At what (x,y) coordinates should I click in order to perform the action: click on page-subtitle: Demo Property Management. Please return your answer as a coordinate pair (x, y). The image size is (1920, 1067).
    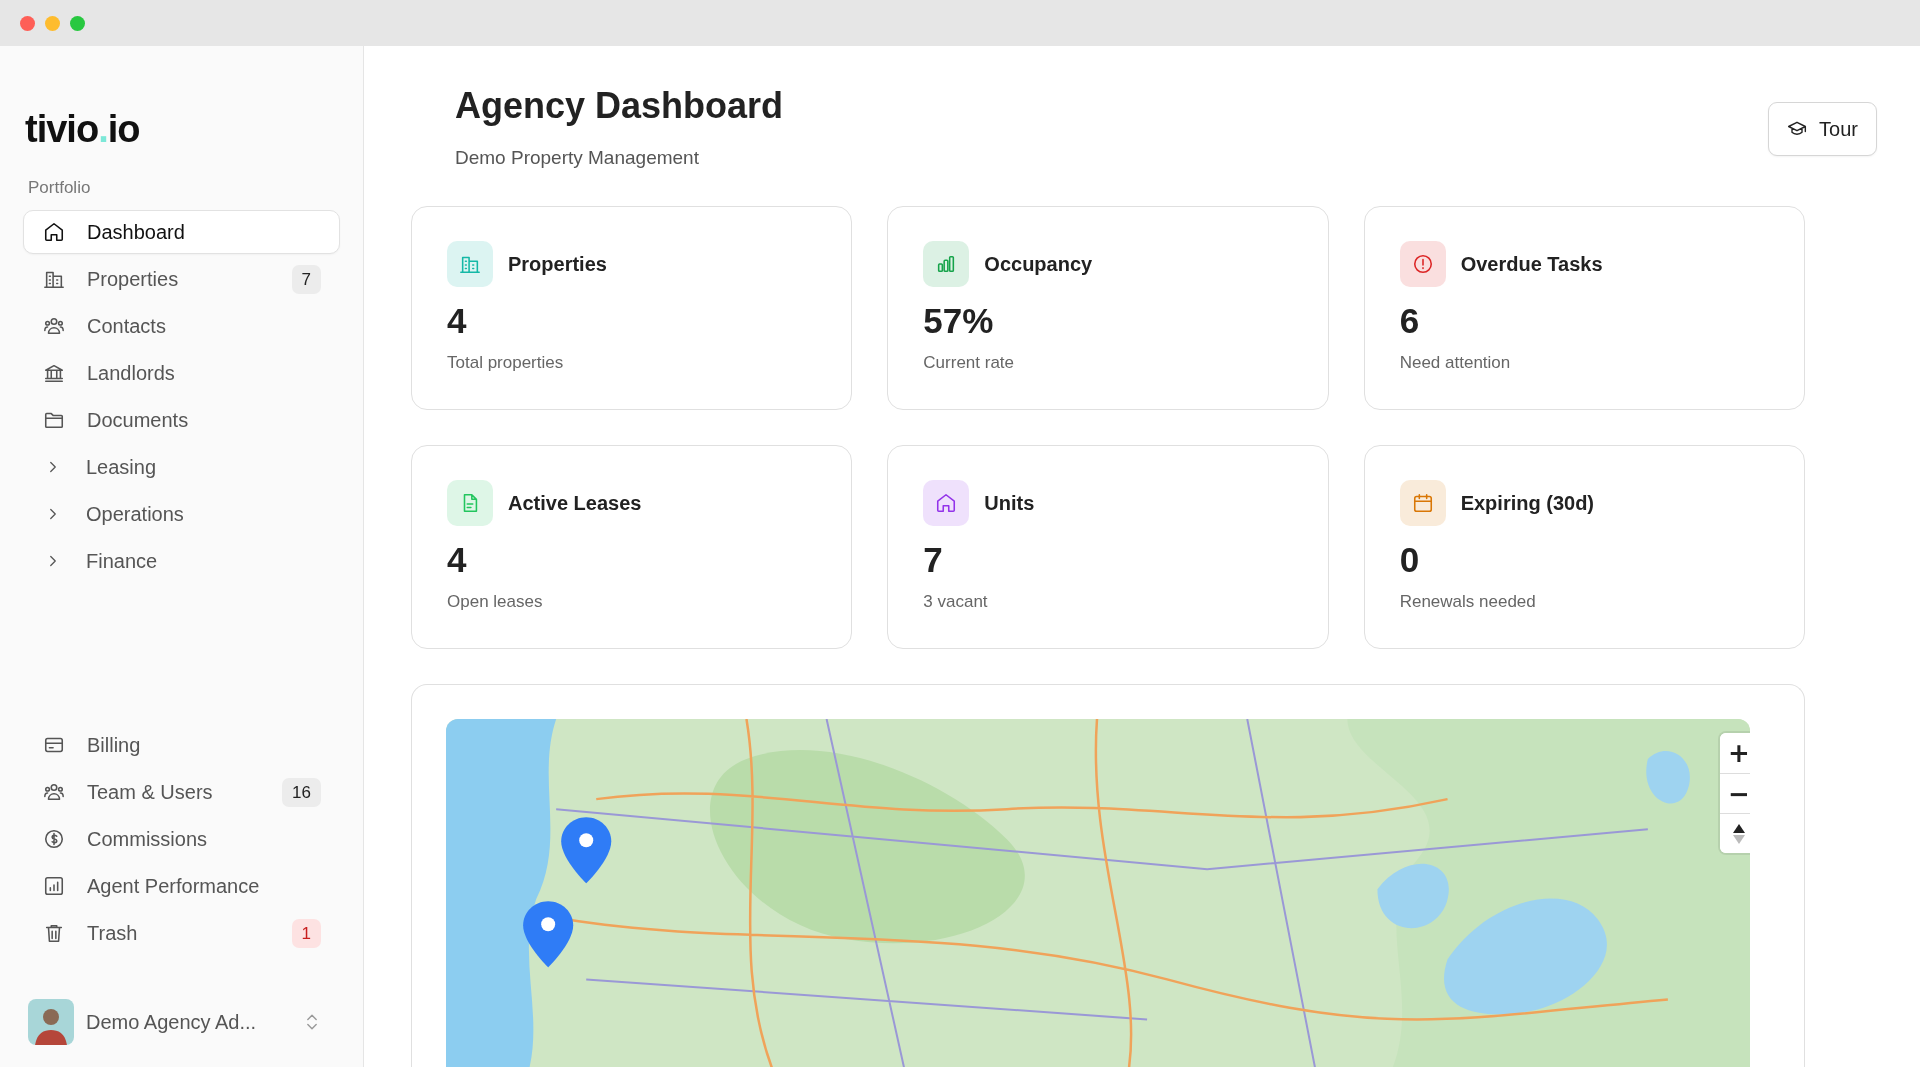
    Looking at the image, I should click on (577, 158).